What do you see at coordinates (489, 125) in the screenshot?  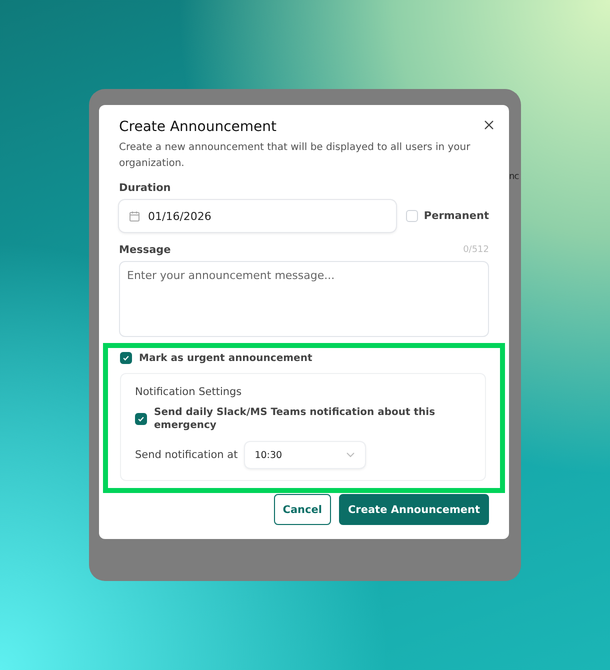 I see `close-icon` at bounding box center [489, 125].